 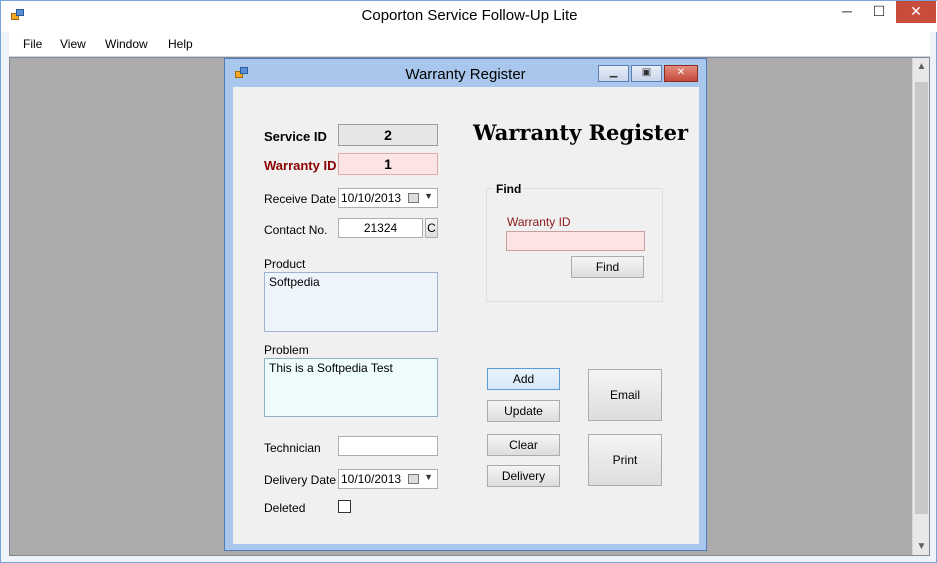 What do you see at coordinates (921, 546) in the screenshot?
I see `scroll-down-icon: ▼` at bounding box center [921, 546].